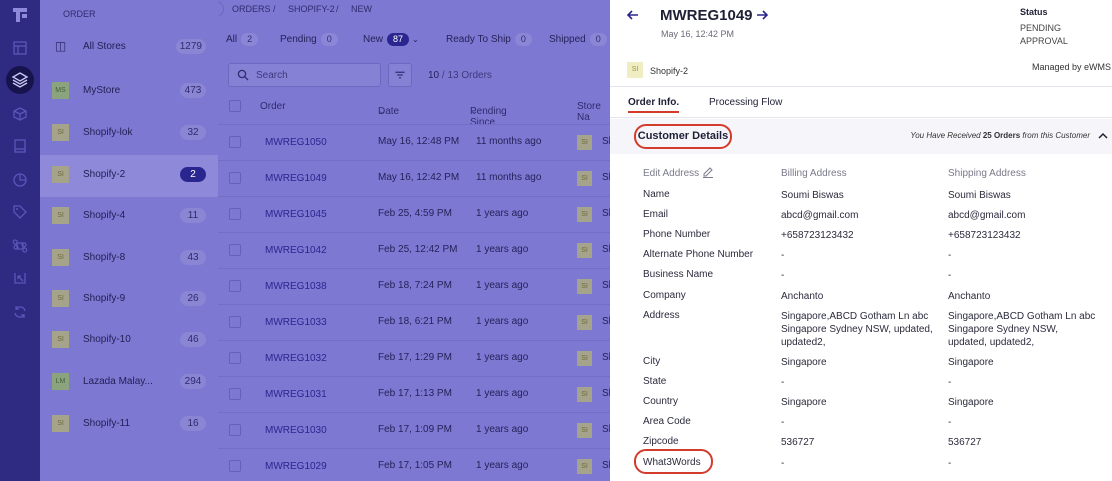 The width and height of the screenshot is (1112, 481). What do you see at coordinates (20, 246) in the screenshot?
I see `integrations-command-icon` at bounding box center [20, 246].